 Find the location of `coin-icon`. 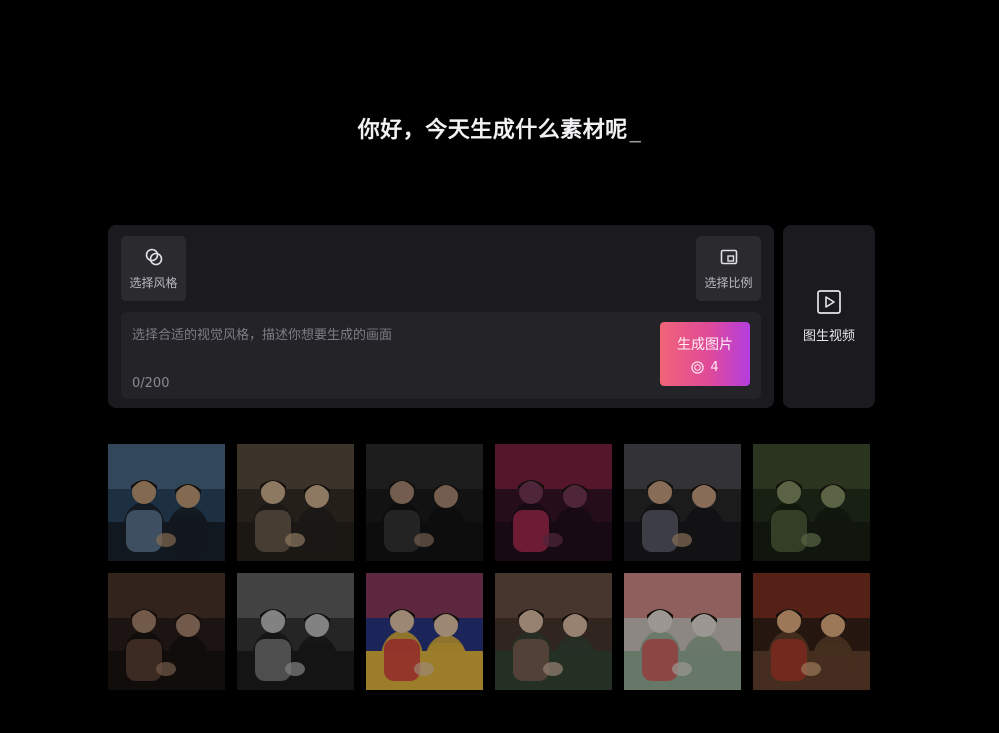

coin-icon is located at coordinates (698, 367).